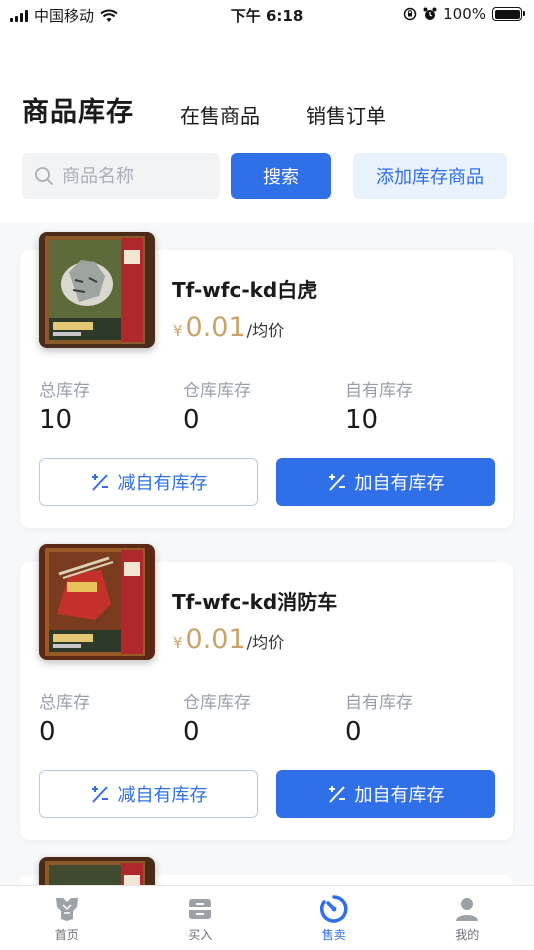 The width and height of the screenshot is (534, 950). What do you see at coordinates (255, 602) in the screenshot?
I see `product-name: Tf-wfc-kd消防车` at bounding box center [255, 602].